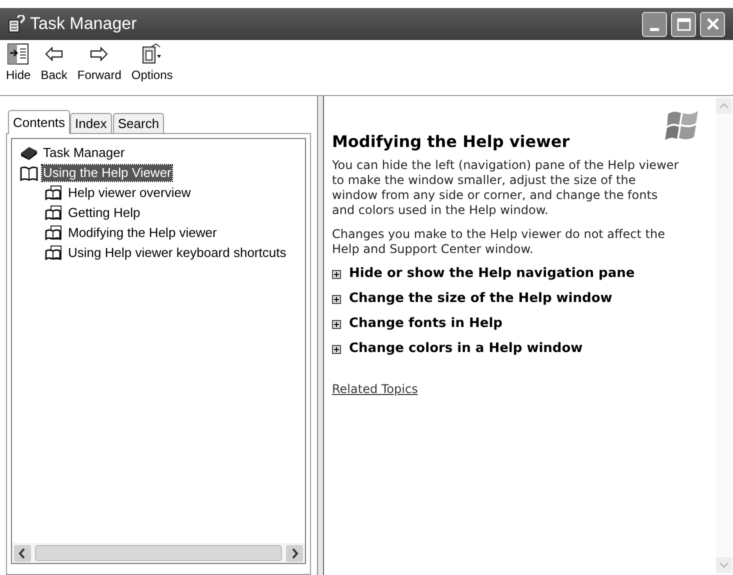 This screenshot has height=575, width=733. I want to click on section-link: Hide or show the Help navigation pane, so click(492, 274).